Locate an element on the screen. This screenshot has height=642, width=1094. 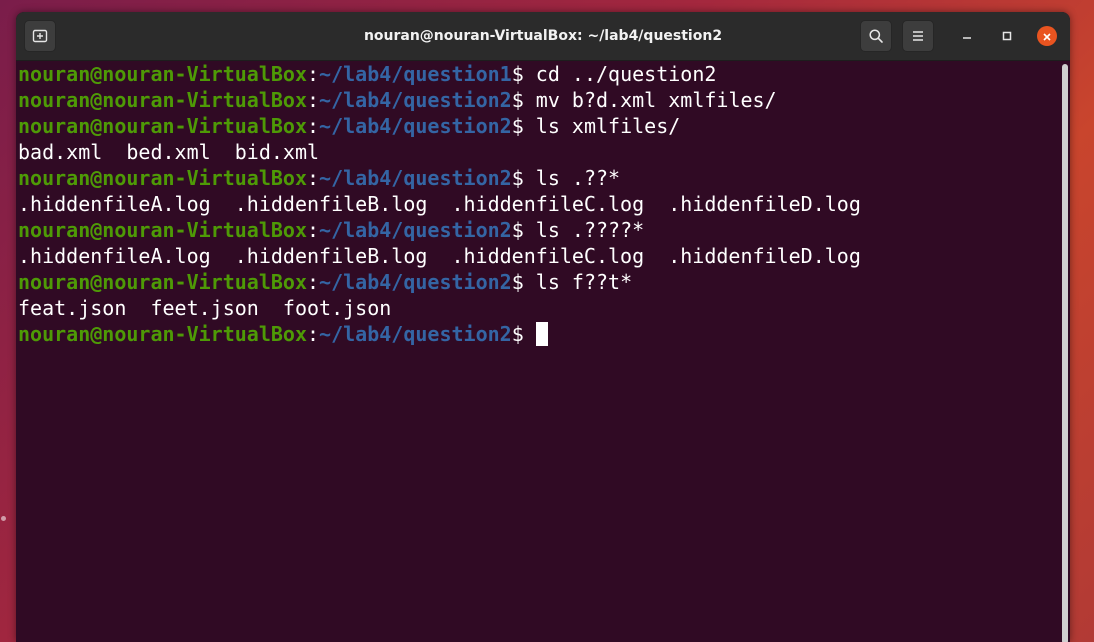
maximize-icon is located at coordinates (1007, 36).